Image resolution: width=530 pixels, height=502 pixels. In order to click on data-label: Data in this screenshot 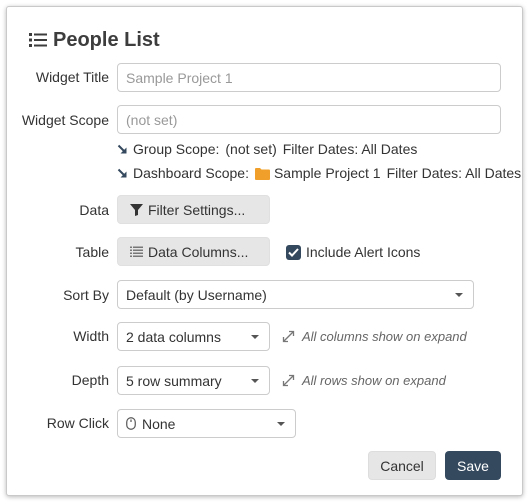, I will do `click(94, 210)`.